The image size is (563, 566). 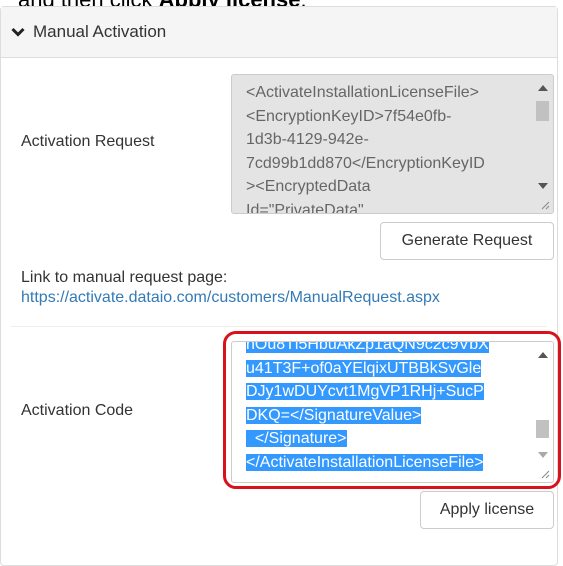 What do you see at coordinates (124, 277) in the screenshot?
I see `manual-link-label: Link to manual request page:` at bounding box center [124, 277].